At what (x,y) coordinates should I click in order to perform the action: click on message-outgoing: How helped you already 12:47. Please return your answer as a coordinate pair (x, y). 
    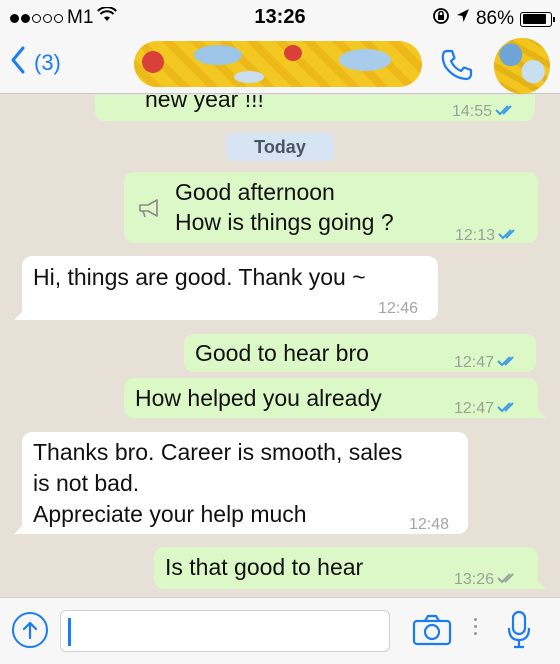
    Looking at the image, I should click on (335, 398).